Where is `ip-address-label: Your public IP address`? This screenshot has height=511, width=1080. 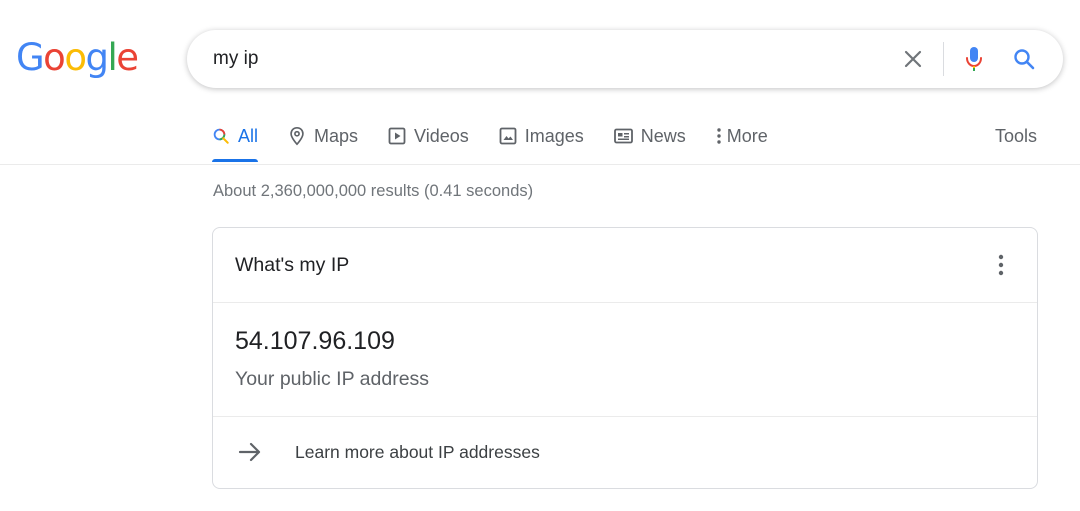
ip-address-label: Your public IP address is located at coordinates (332, 379).